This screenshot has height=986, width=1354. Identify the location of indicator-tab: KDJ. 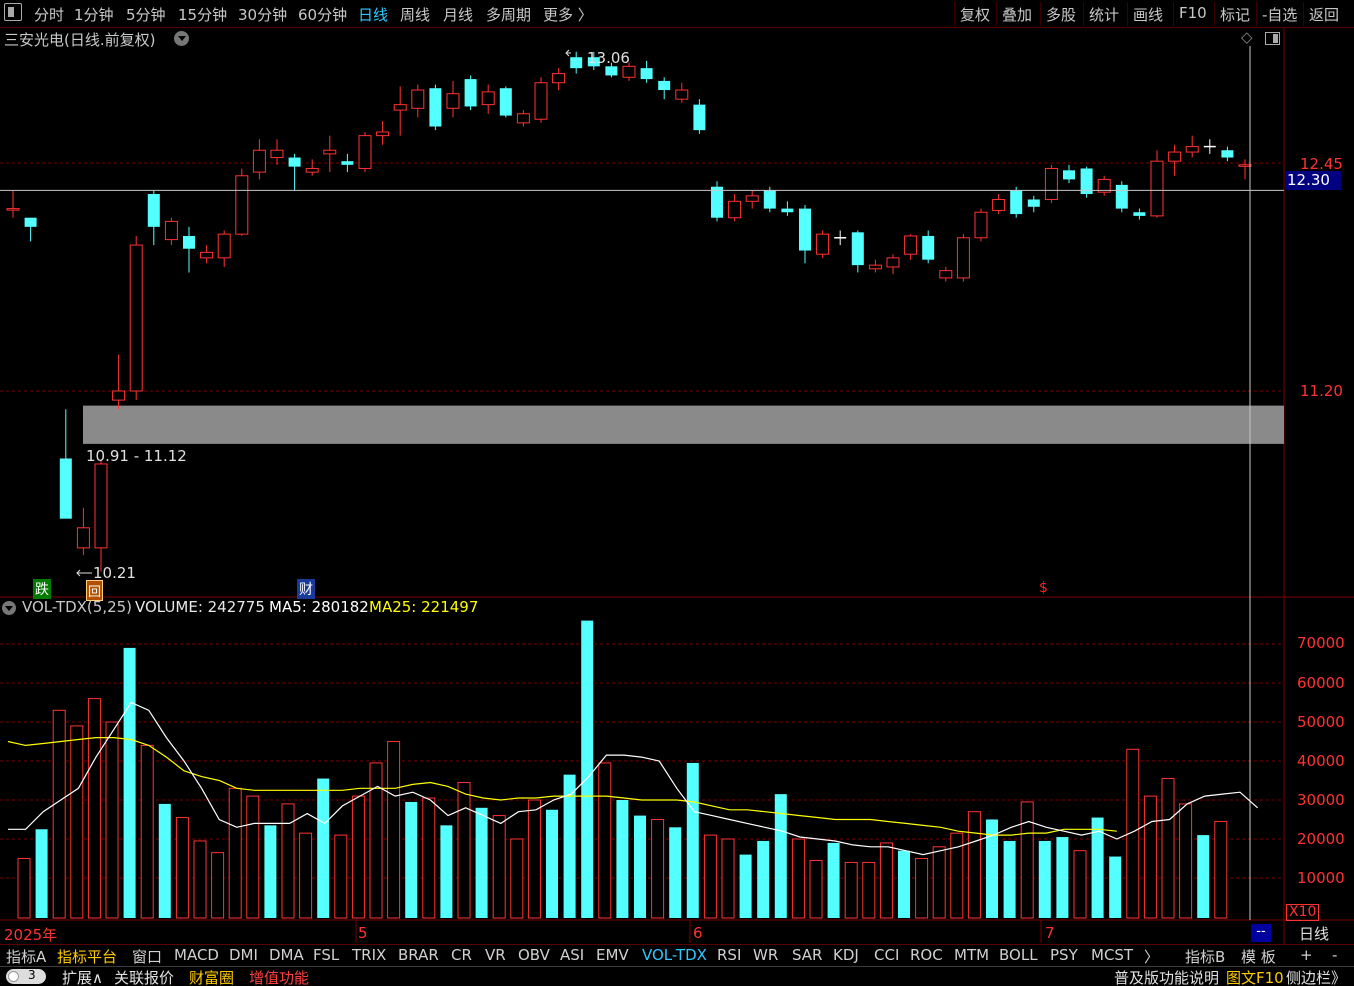
(846, 955).